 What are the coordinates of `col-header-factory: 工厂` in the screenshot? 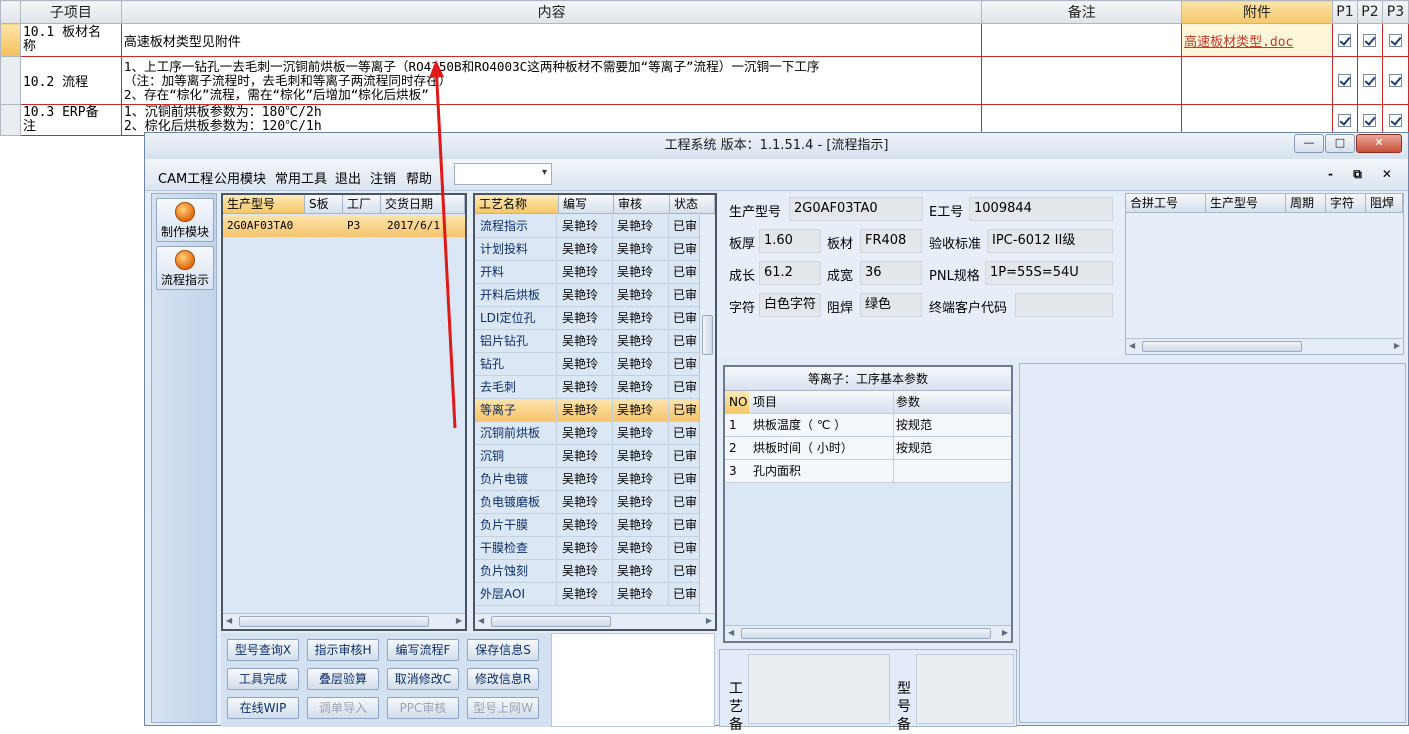 It's located at (362, 204).